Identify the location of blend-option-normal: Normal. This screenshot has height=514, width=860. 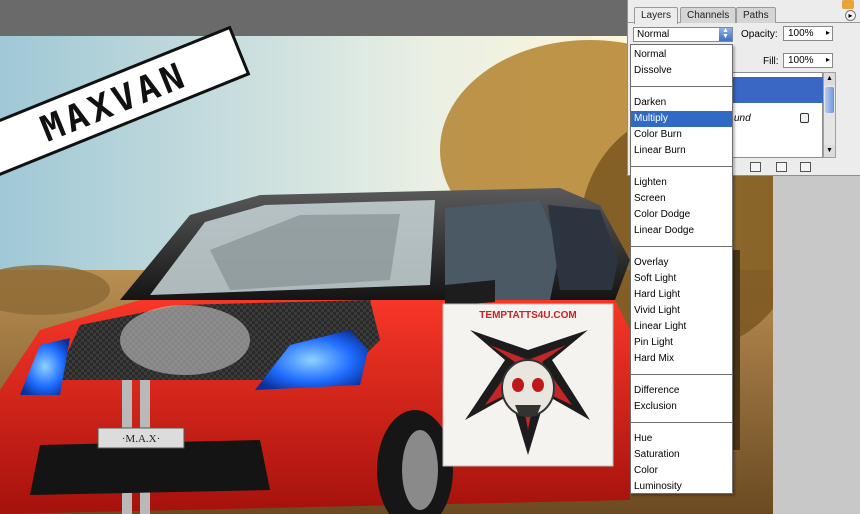
(681, 55).